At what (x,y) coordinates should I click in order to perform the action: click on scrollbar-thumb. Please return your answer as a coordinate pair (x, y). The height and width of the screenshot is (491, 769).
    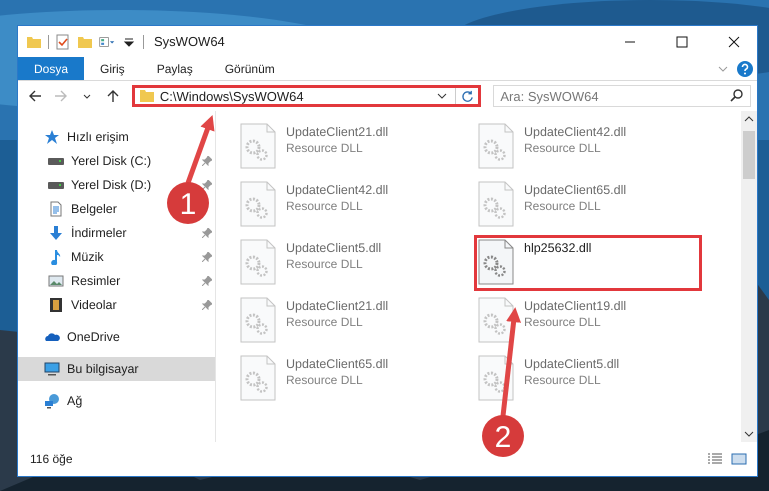
    Looking at the image, I should click on (749, 155).